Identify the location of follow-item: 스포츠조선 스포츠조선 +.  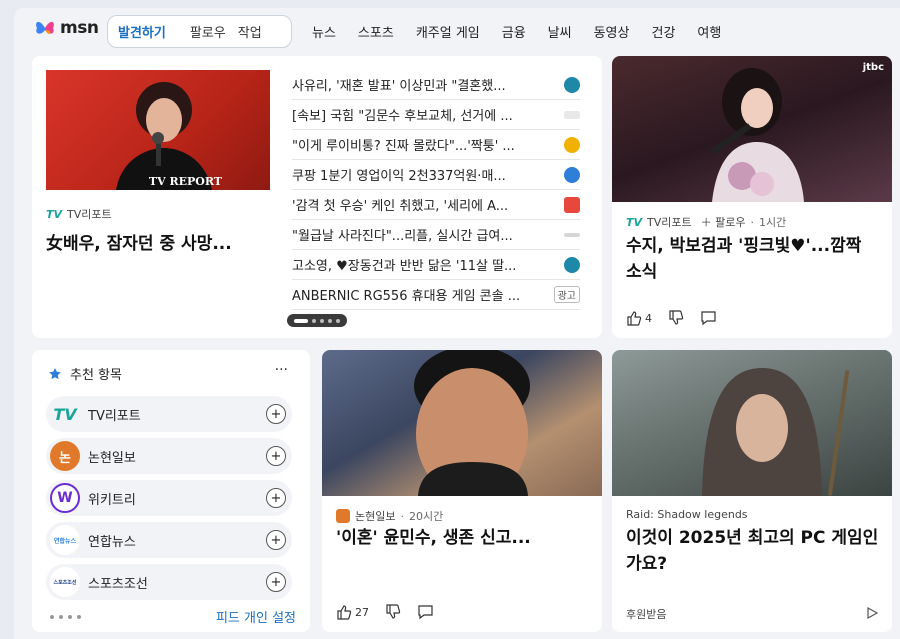
(169, 582).